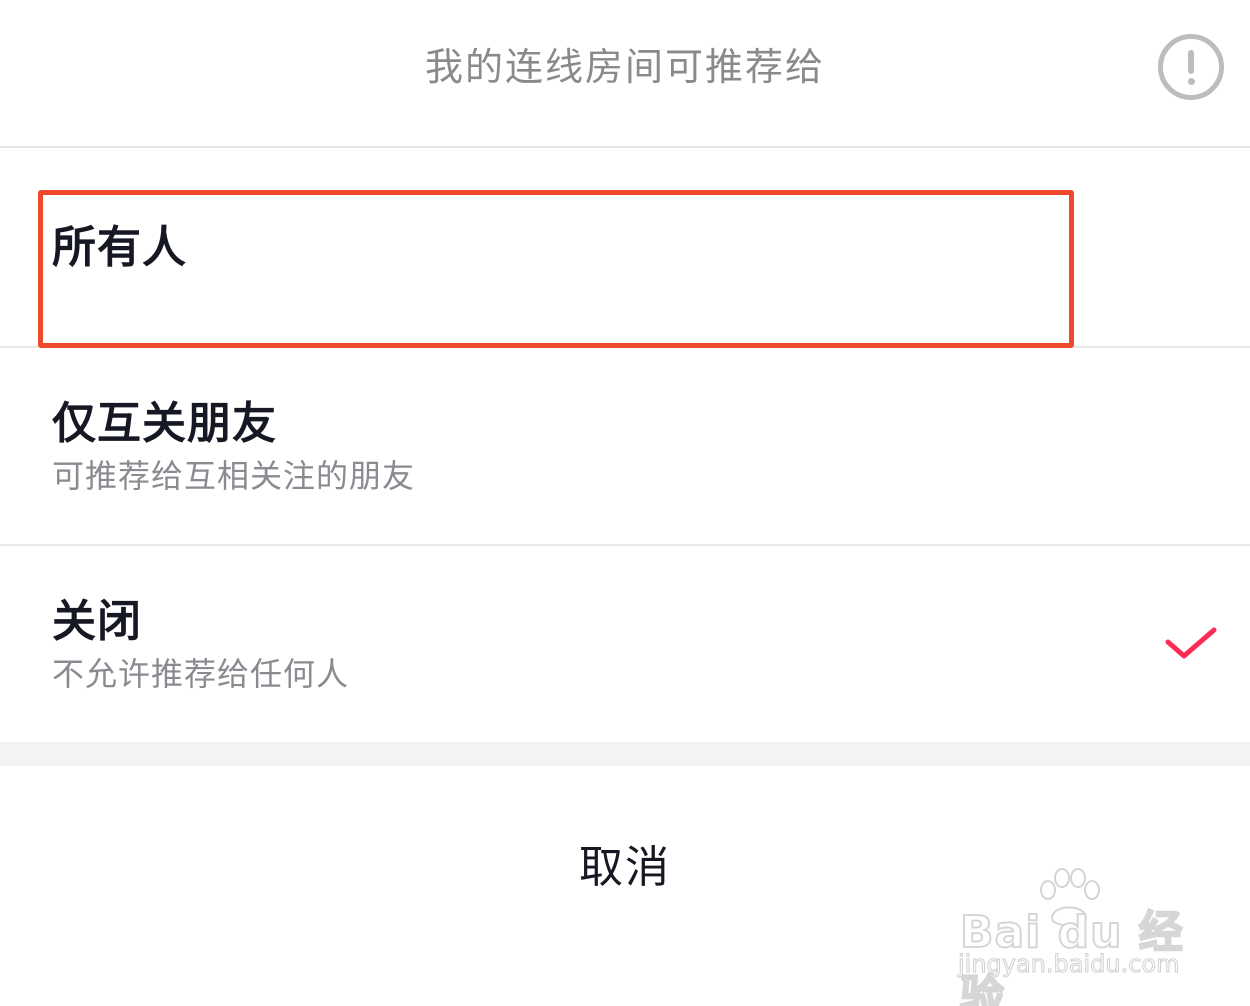  I want to click on exclamation-dot, so click(1191, 81).